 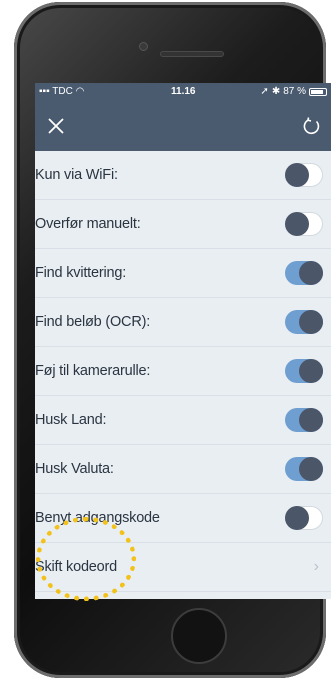 I want to click on status-bar: ▪▪▪ TDC ◠ 11.16 ➚ ✱ 87 %, so click(x=183, y=92).